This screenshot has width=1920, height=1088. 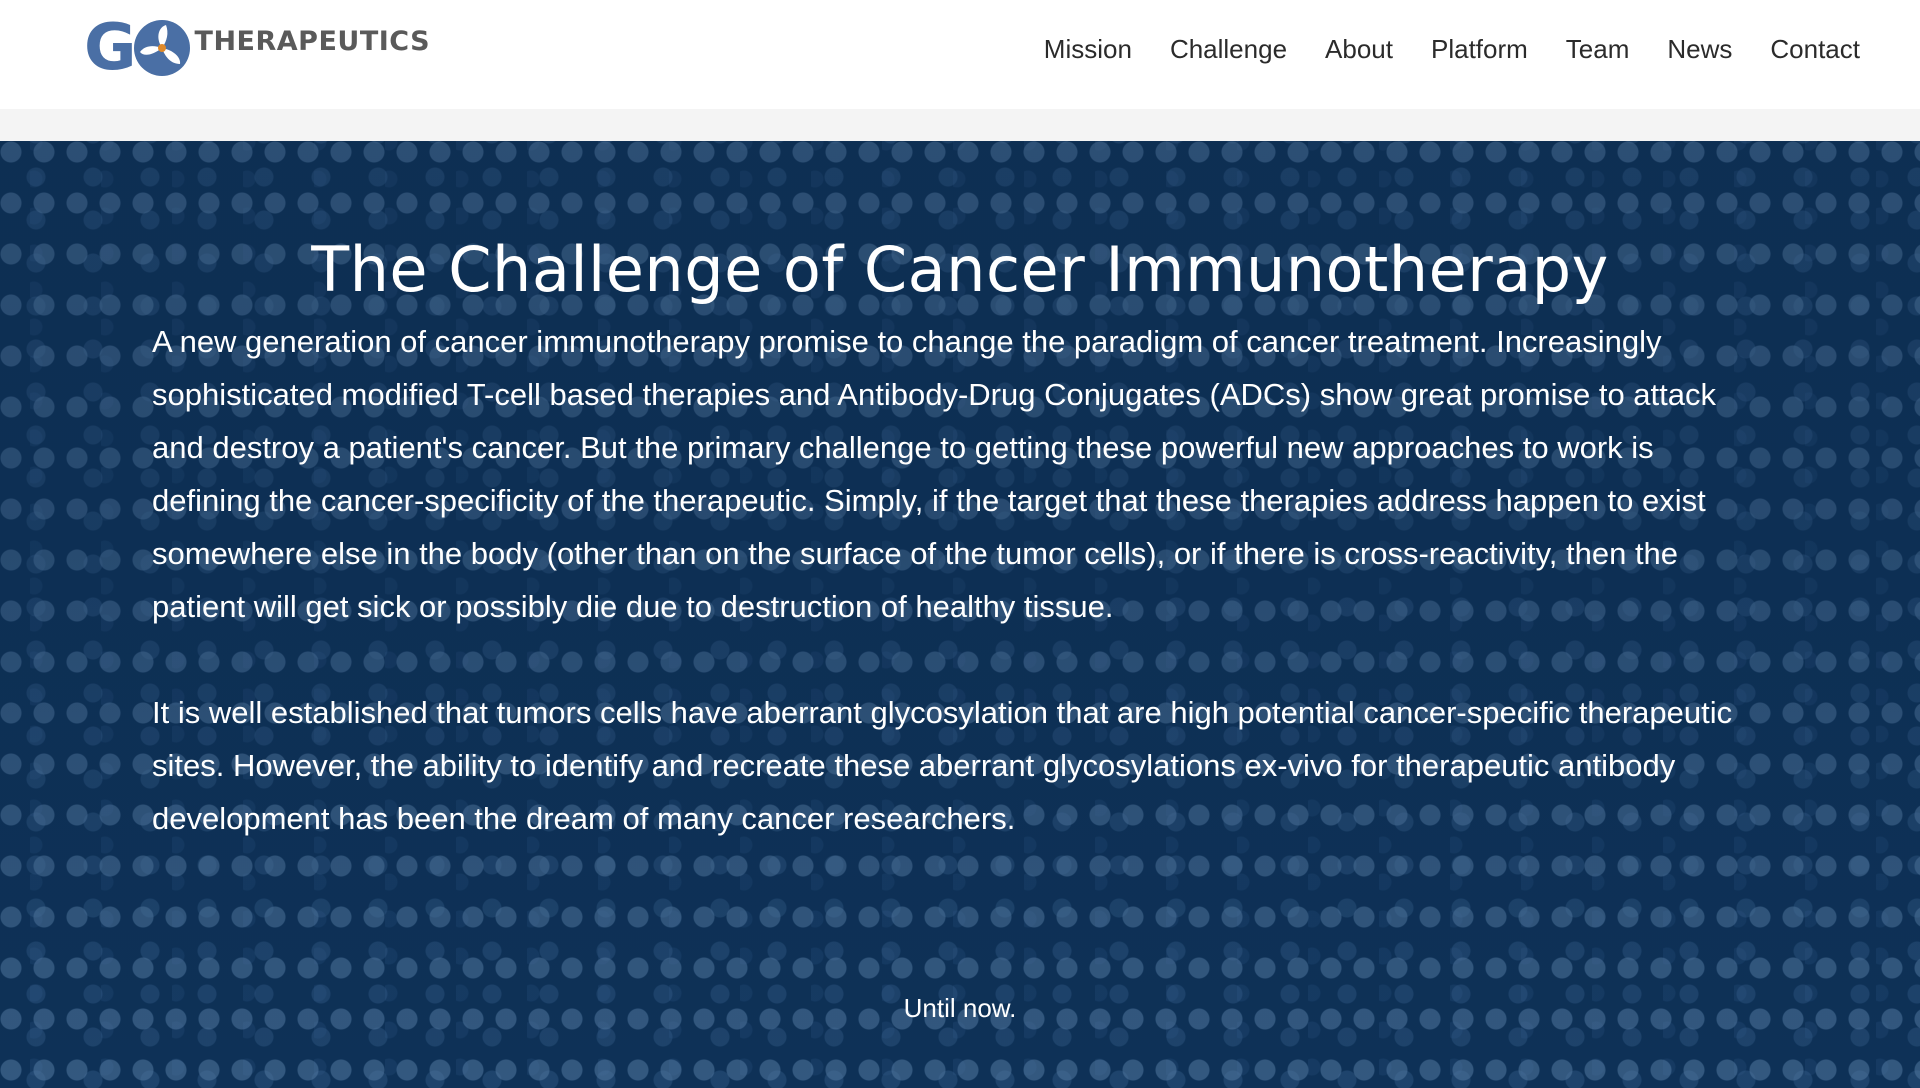 What do you see at coordinates (1479, 49) in the screenshot?
I see `nav-item-platform: Platform` at bounding box center [1479, 49].